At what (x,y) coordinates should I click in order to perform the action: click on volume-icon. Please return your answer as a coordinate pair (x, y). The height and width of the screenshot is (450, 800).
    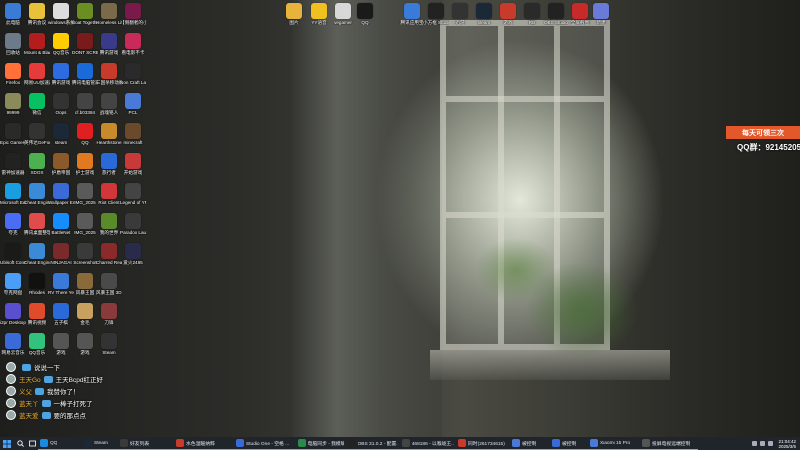
    Looking at the image, I should click on (771, 443).